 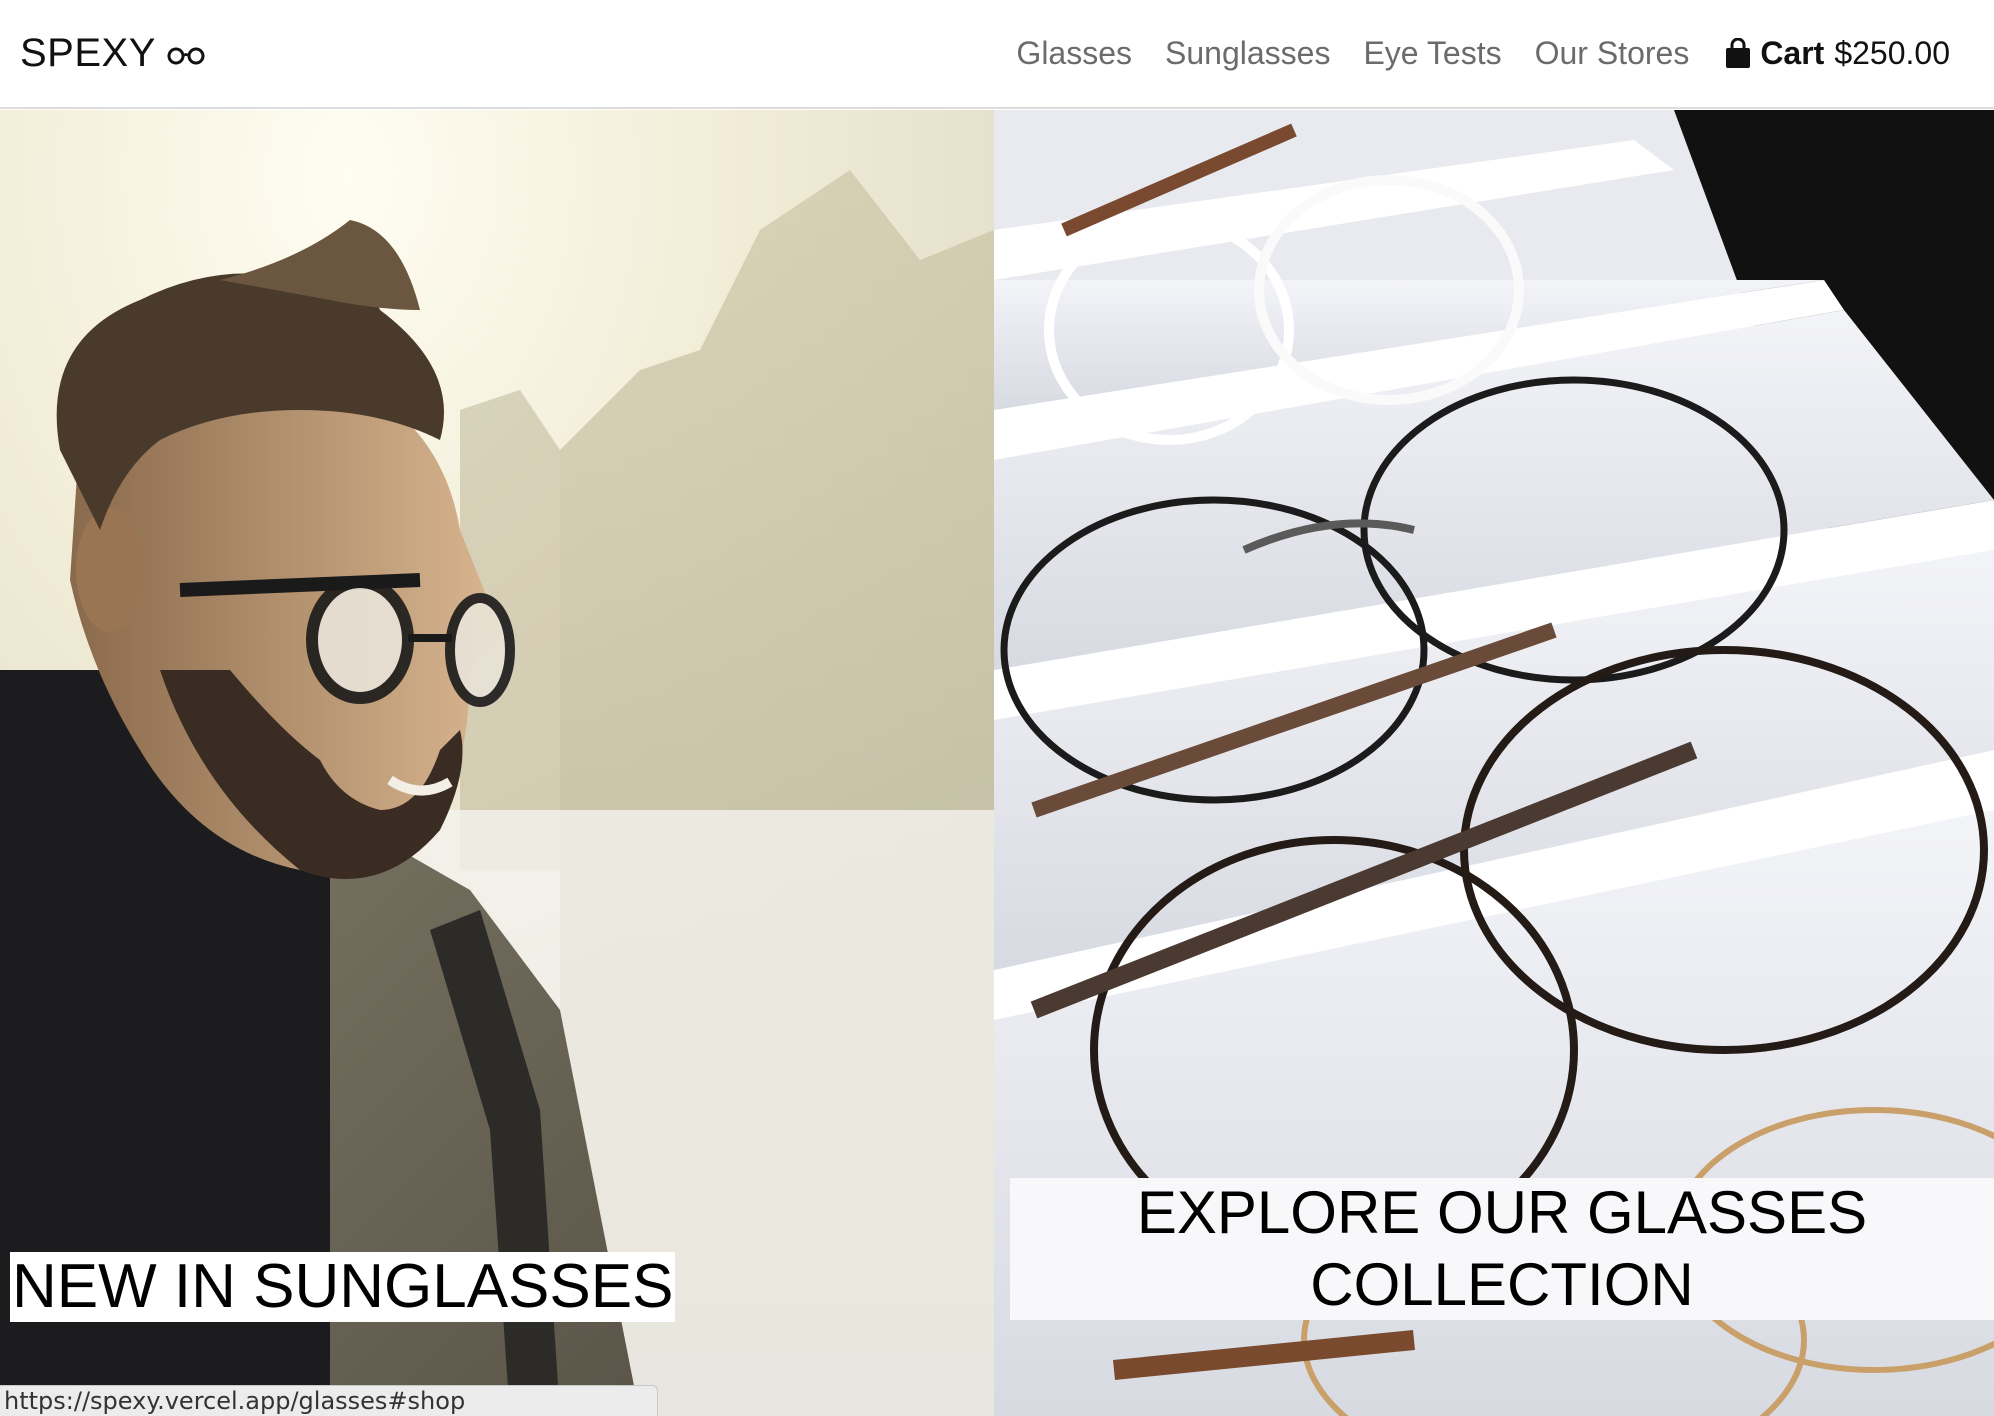 What do you see at coordinates (1792, 53) in the screenshot?
I see `cart-label: Cart` at bounding box center [1792, 53].